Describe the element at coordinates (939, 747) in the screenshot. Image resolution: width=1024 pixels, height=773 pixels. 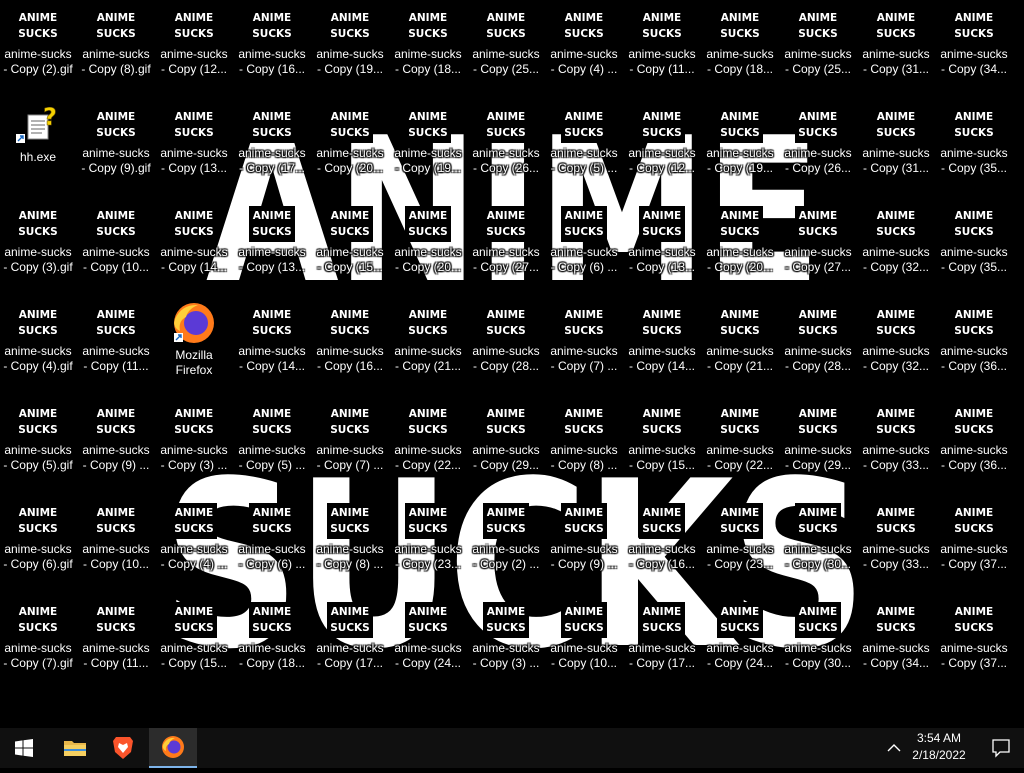
I see `taskbar-clock: 3:54 AM 2/18/2022` at that location.